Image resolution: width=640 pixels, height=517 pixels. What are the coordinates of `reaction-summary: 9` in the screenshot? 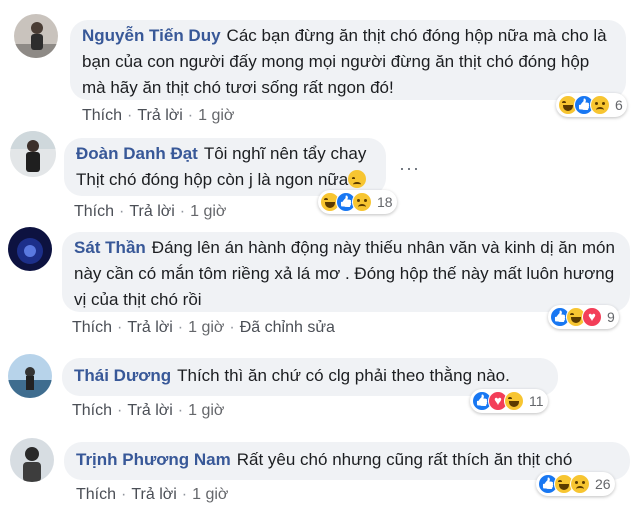 It's located at (583, 317).